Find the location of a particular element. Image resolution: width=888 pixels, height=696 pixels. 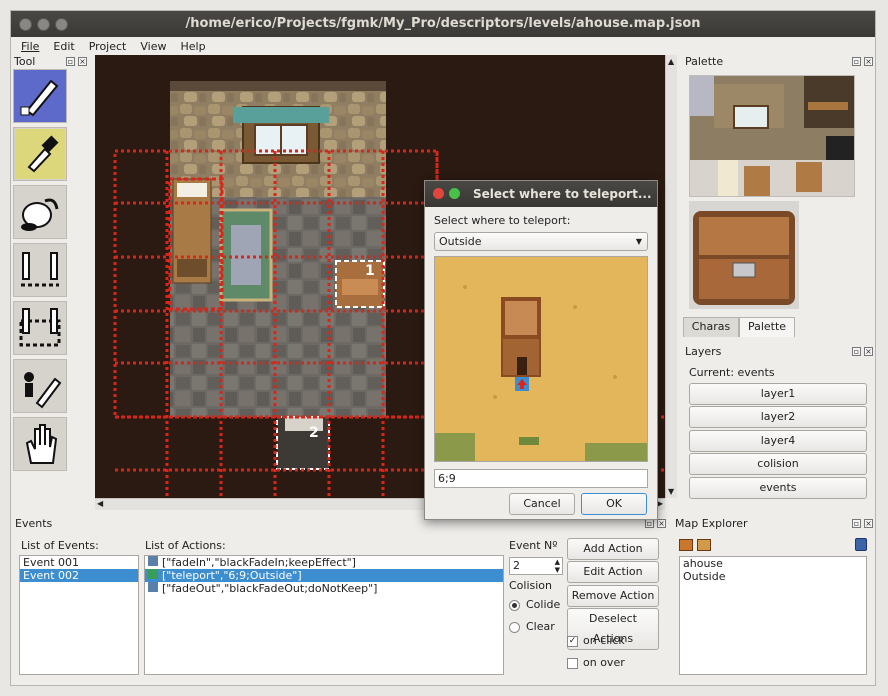

layers-dock-close-button: × is located at coordinates (868, 351).